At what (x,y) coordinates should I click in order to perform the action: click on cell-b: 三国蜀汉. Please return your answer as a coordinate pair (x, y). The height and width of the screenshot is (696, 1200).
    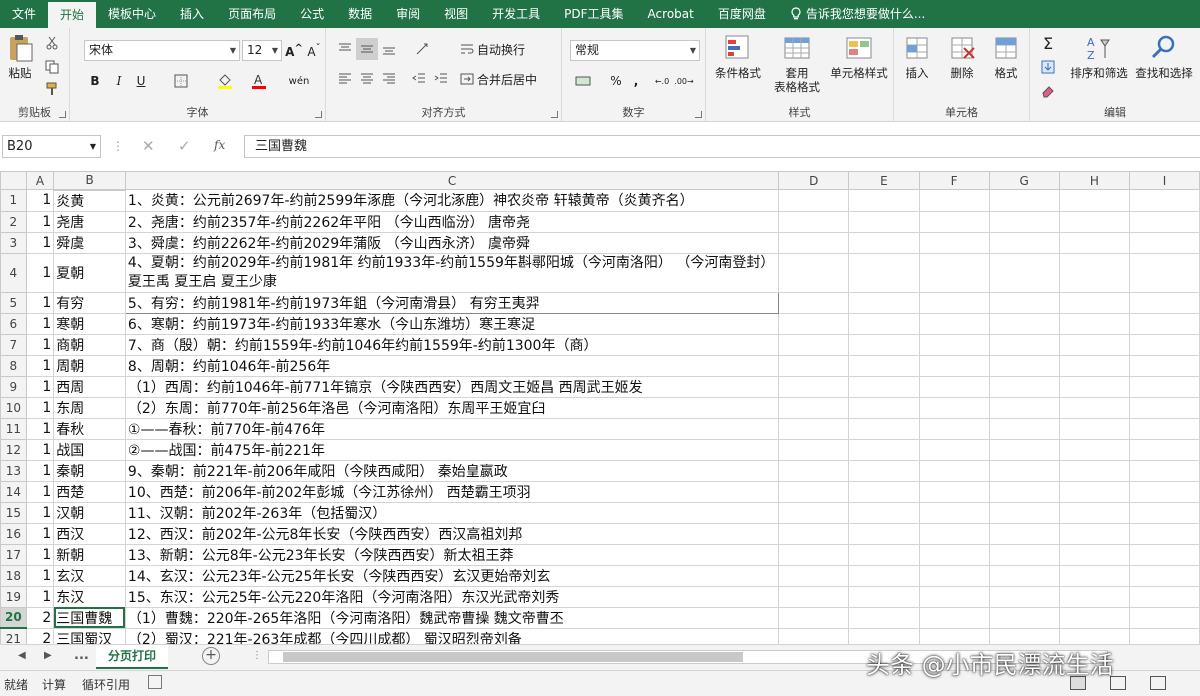
    Looking at the image, I should click on (89, 635).